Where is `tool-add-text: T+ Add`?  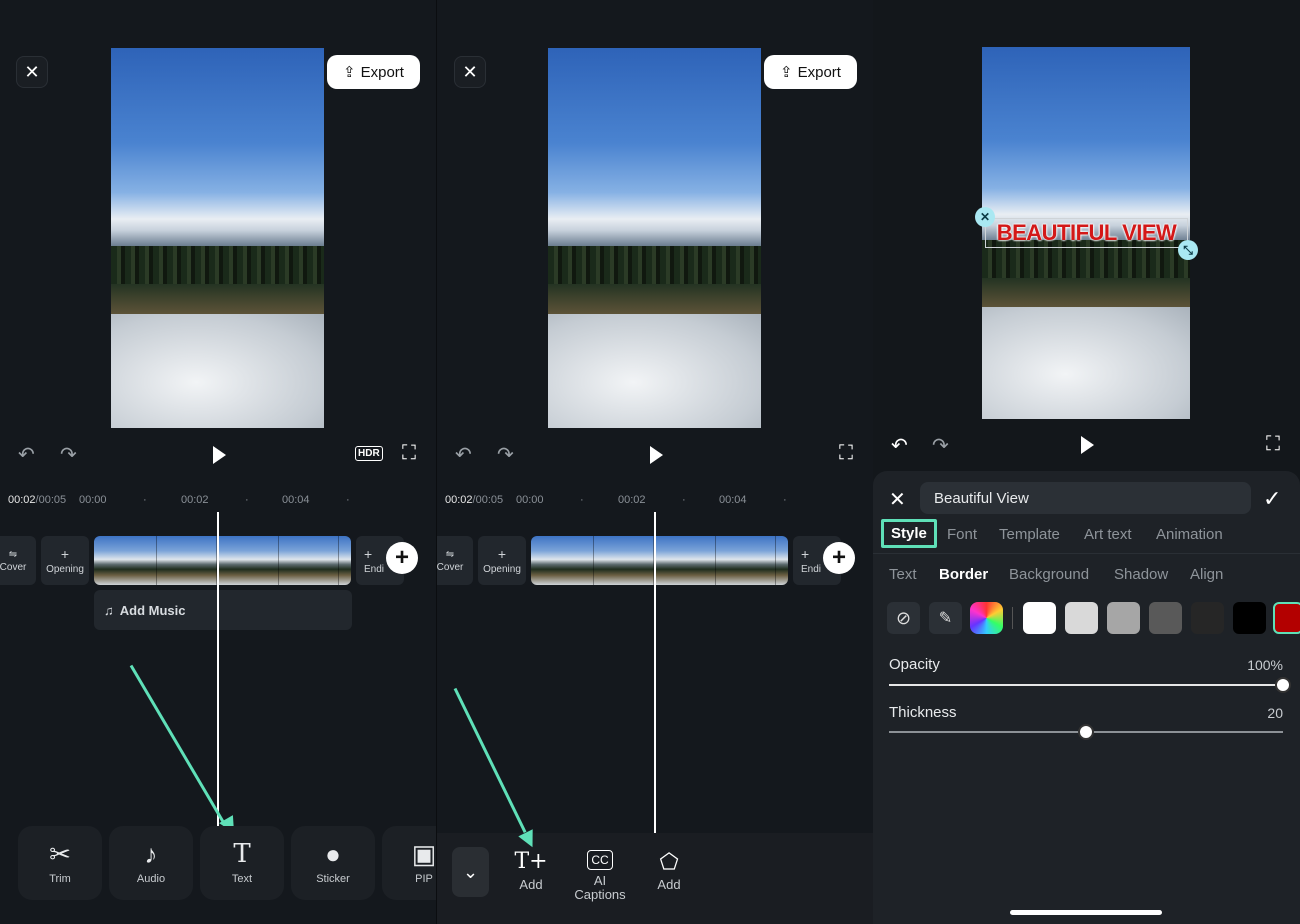
tool-add-text: T+ Add is located at coordinates (531, 871).